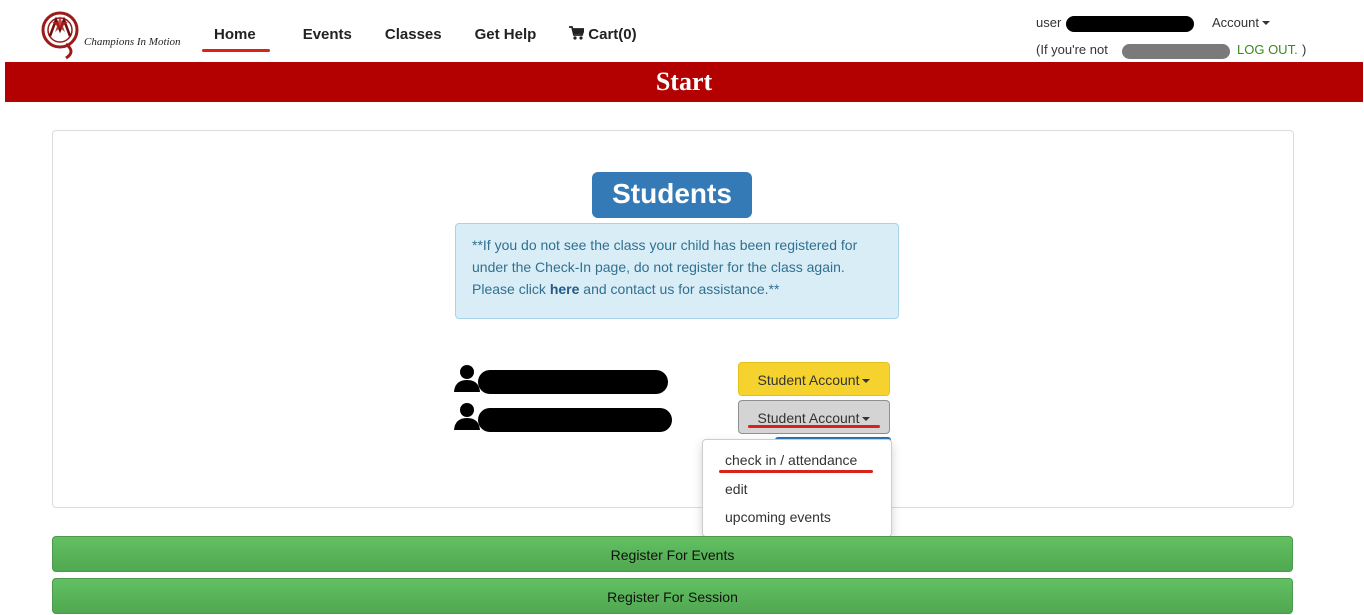 The image size is (1364, 615). I want to click on notice-here-link: here, so click(565, 289).